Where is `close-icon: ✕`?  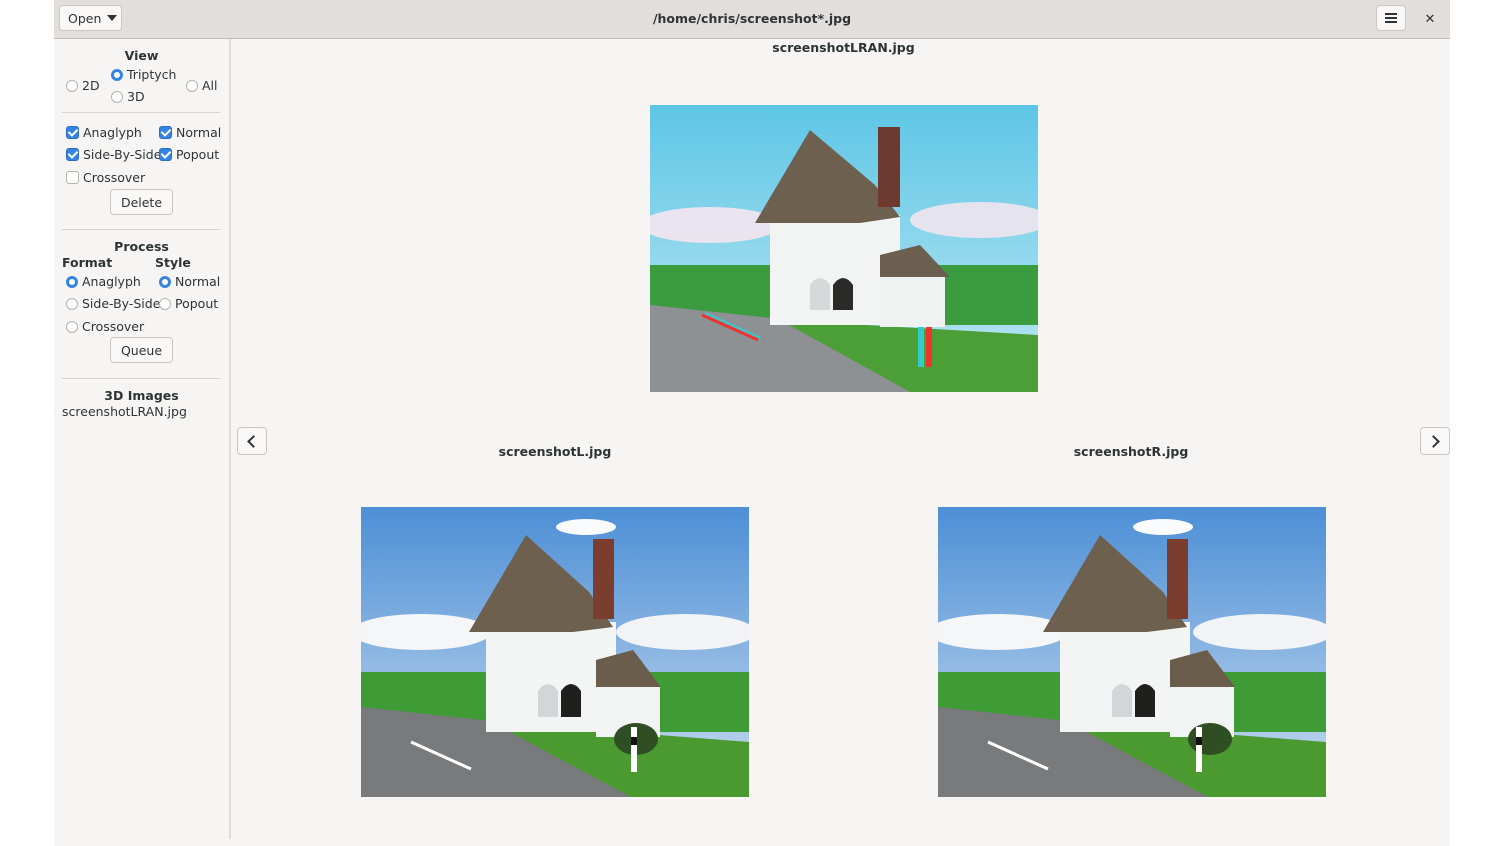
close-icon: ✕ is located at coordinates (1430, 19).